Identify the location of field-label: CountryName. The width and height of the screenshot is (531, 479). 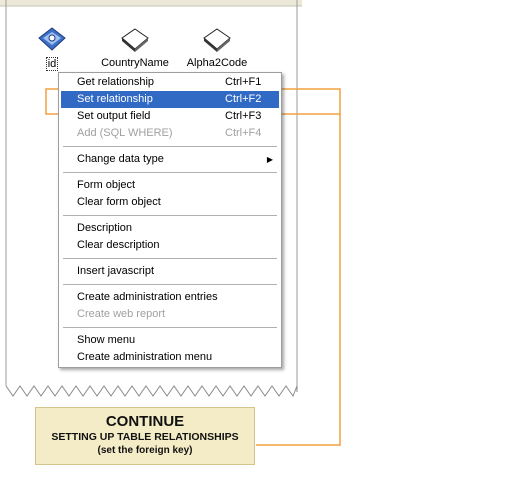
(135, 63).